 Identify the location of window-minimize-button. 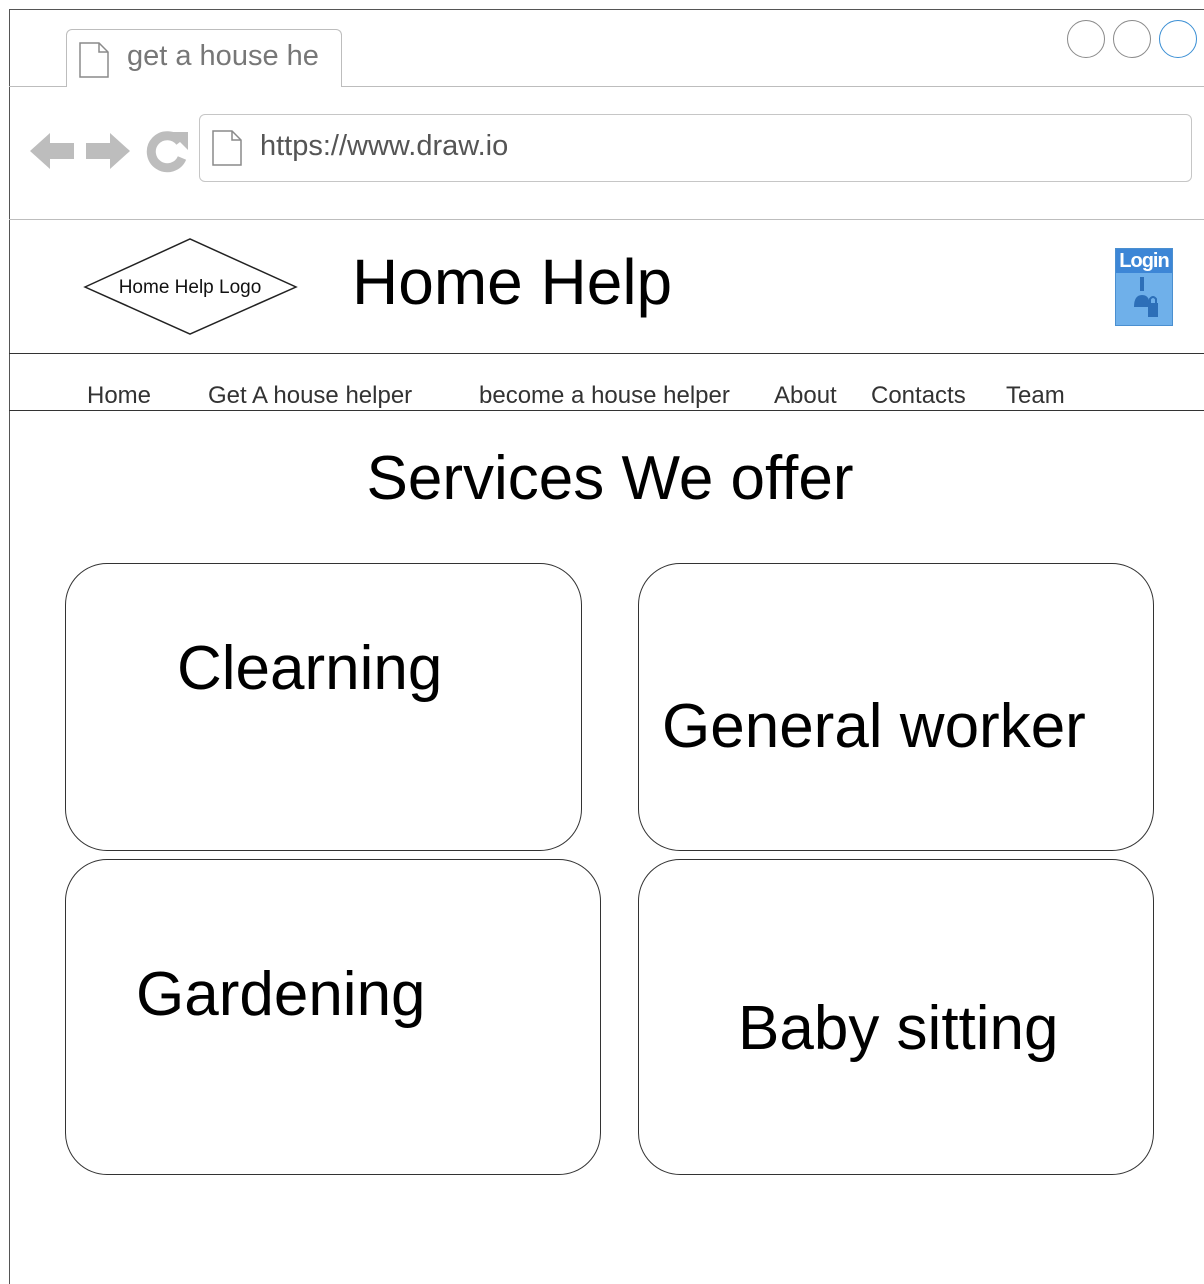
(1086, 39).